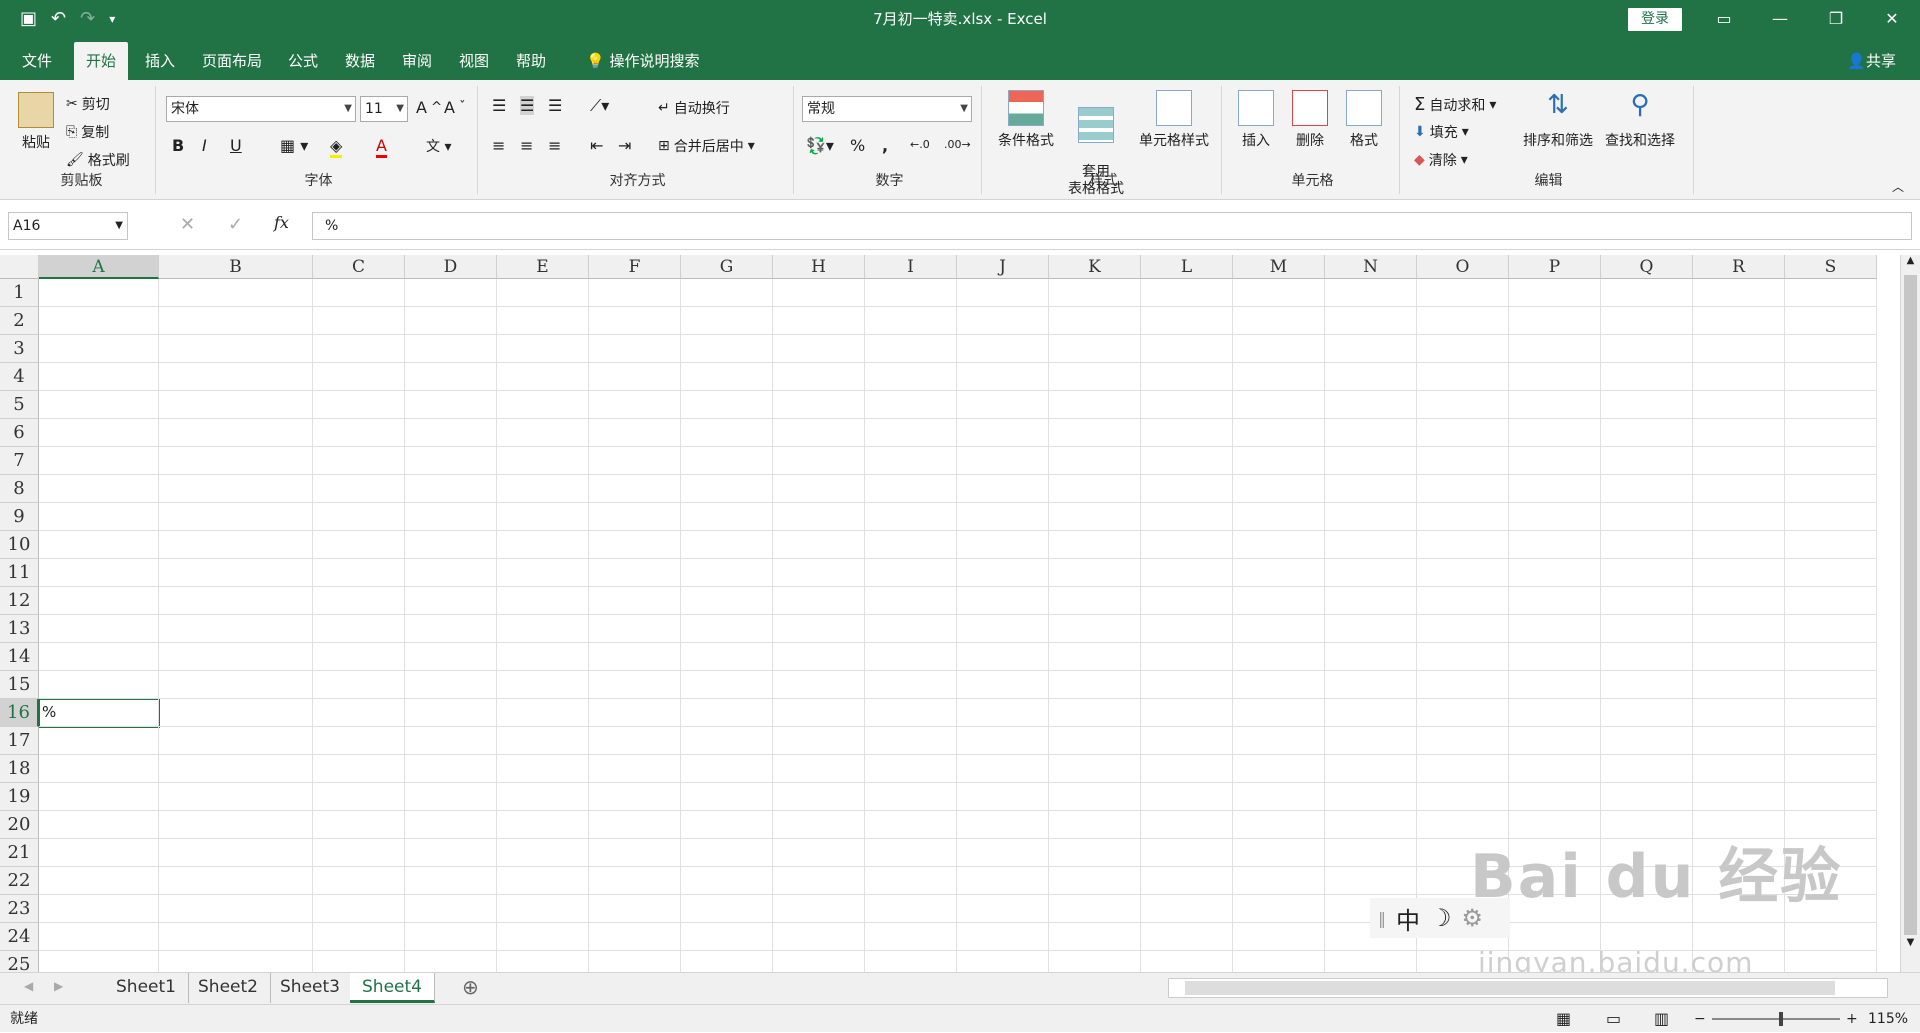  Describe the element at coordinates (178, 145) in the screenshot. I see `bold-button: B` at that location.